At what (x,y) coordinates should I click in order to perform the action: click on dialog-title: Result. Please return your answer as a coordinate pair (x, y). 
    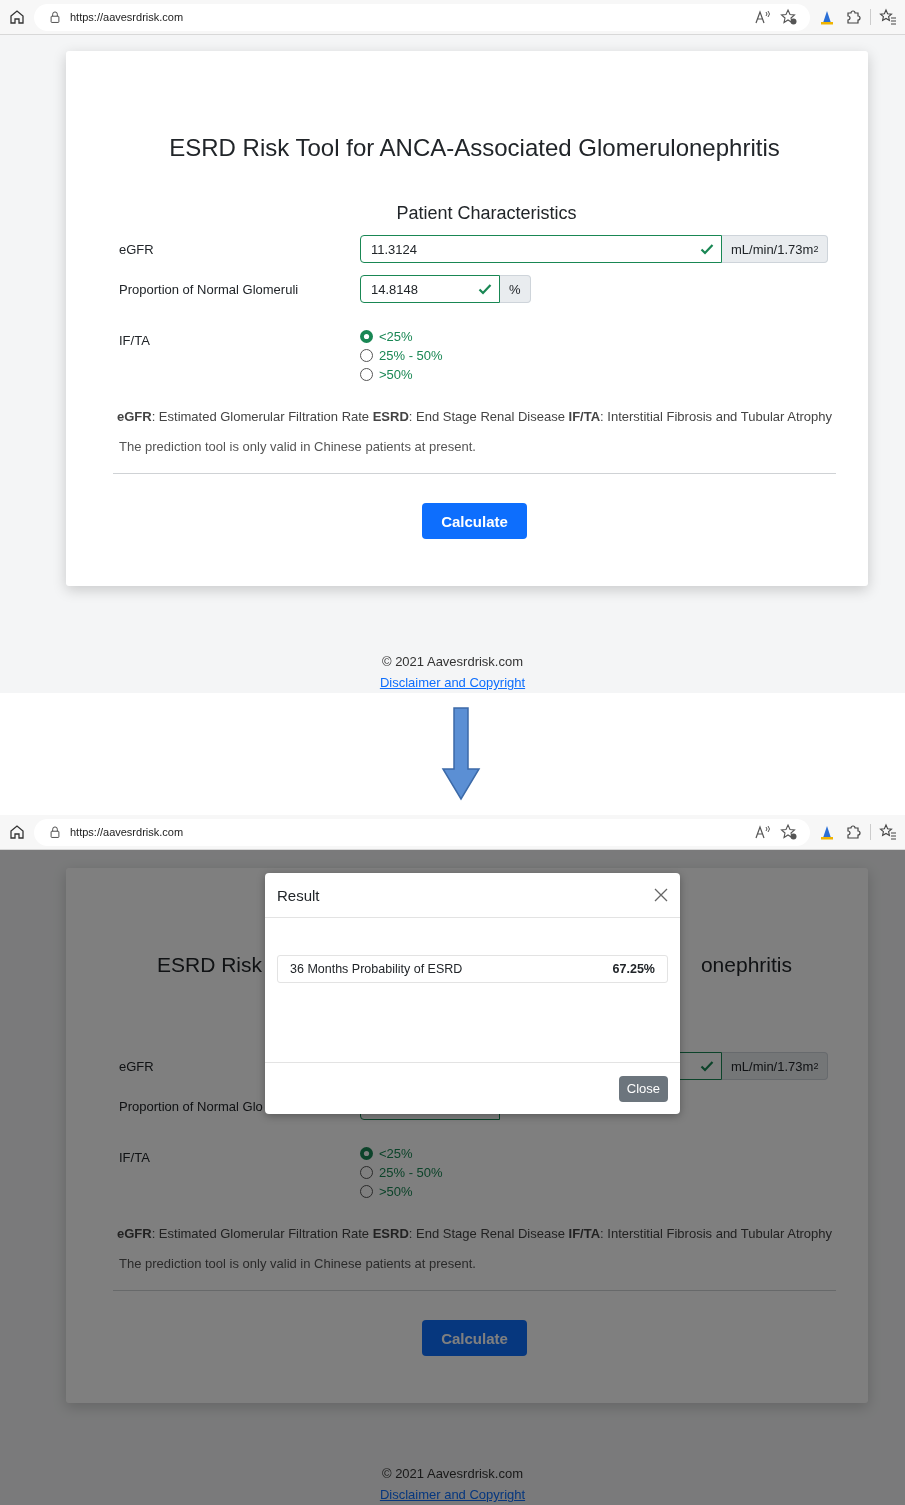
    Looking at the image, I should click on (298, 895).